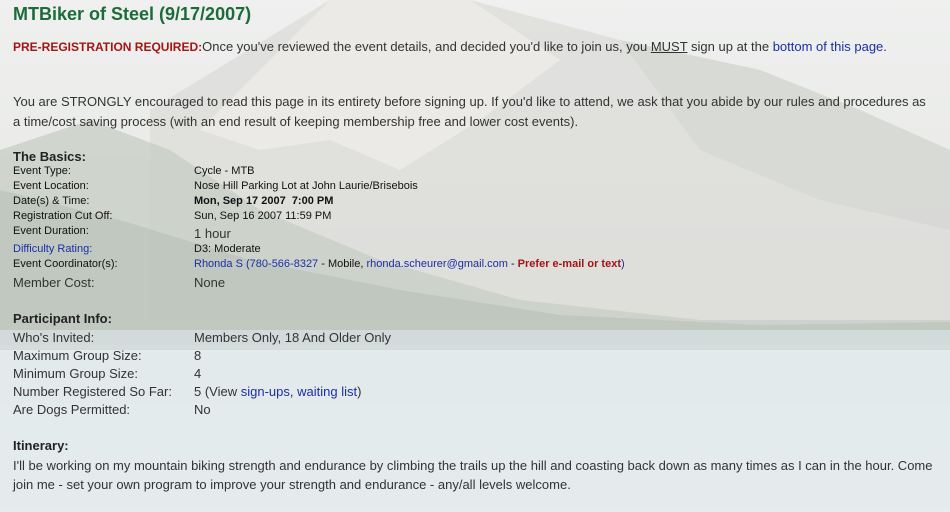 Image resolution: width=950 pixels, height=512 pixels. Describe the element at coordinates (293, 337) in the screenshot. I see `value-invited: Members Only, 18 And Older Only` at that location.